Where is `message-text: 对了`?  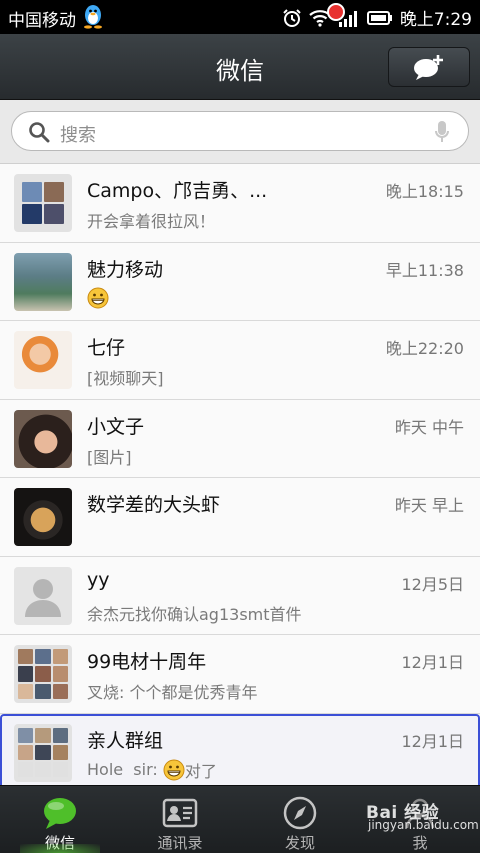 message-text: 对了 is located at coordinates (200, 771).